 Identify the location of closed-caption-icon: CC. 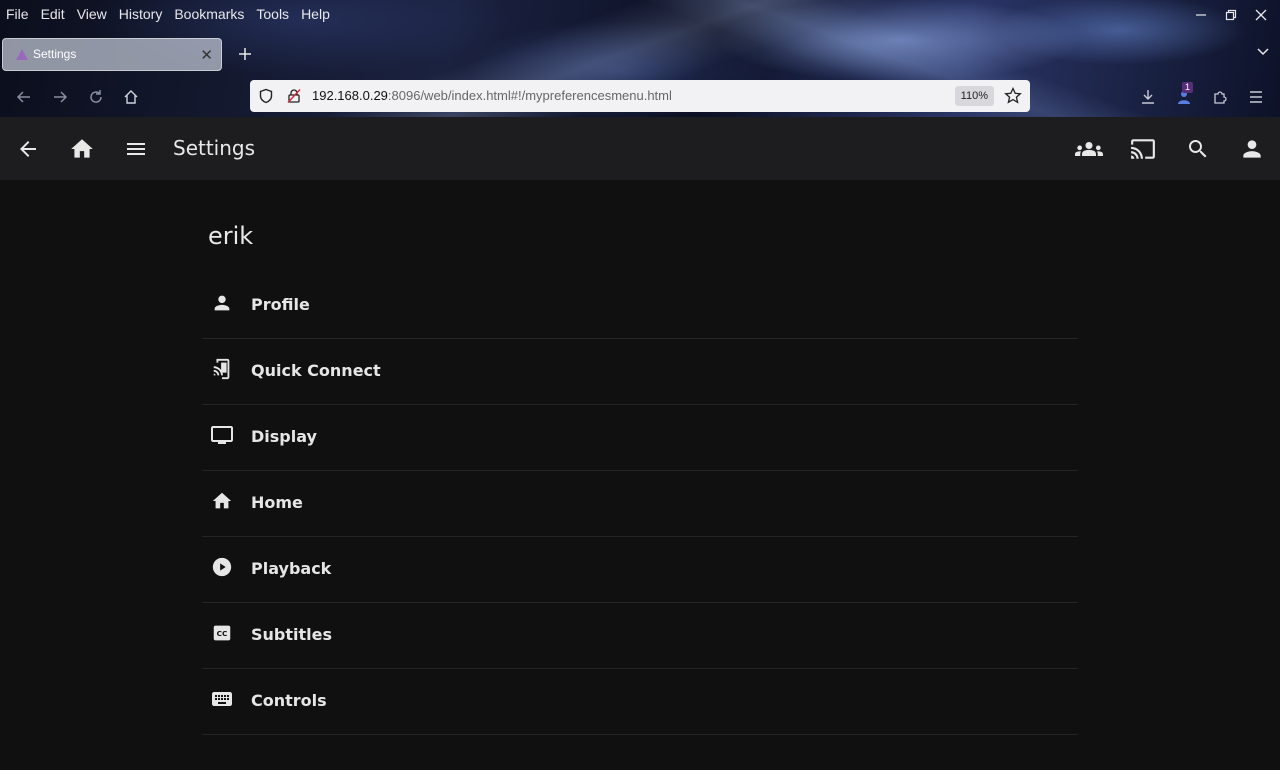
(222, 633).